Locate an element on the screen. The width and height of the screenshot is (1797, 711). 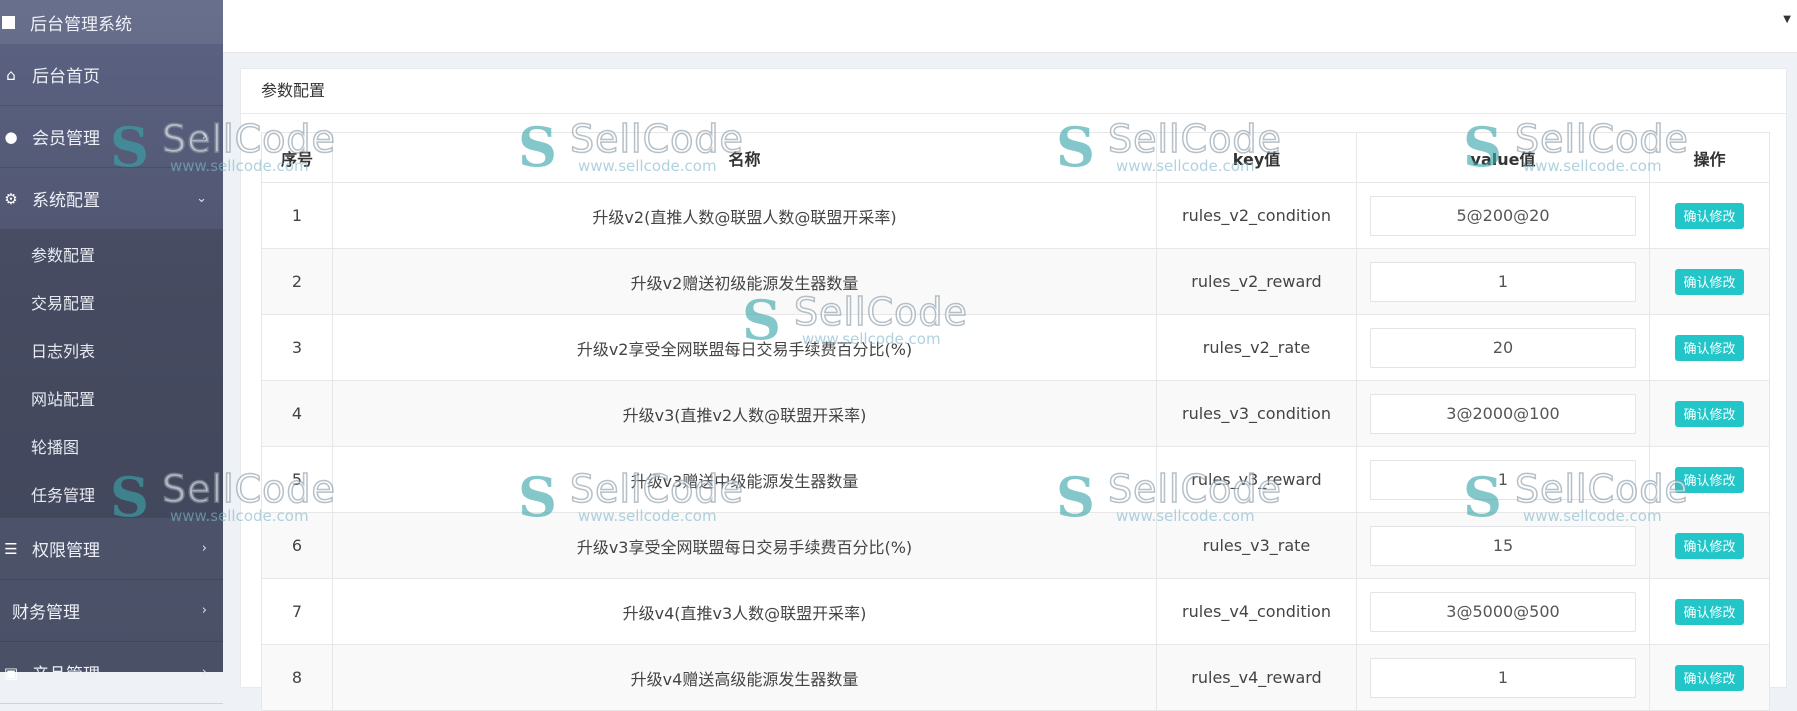
row-id: 3 is located at coordinates (297, 347).